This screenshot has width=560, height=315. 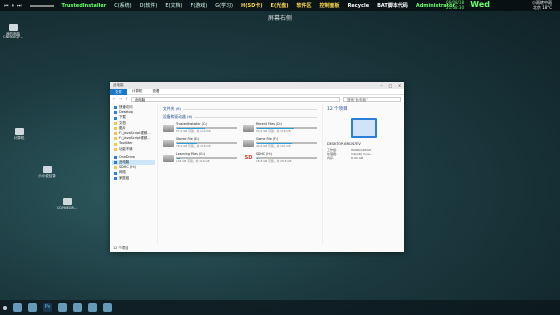 I want to click on maximize-icon: □, so click(x=390, y=85).